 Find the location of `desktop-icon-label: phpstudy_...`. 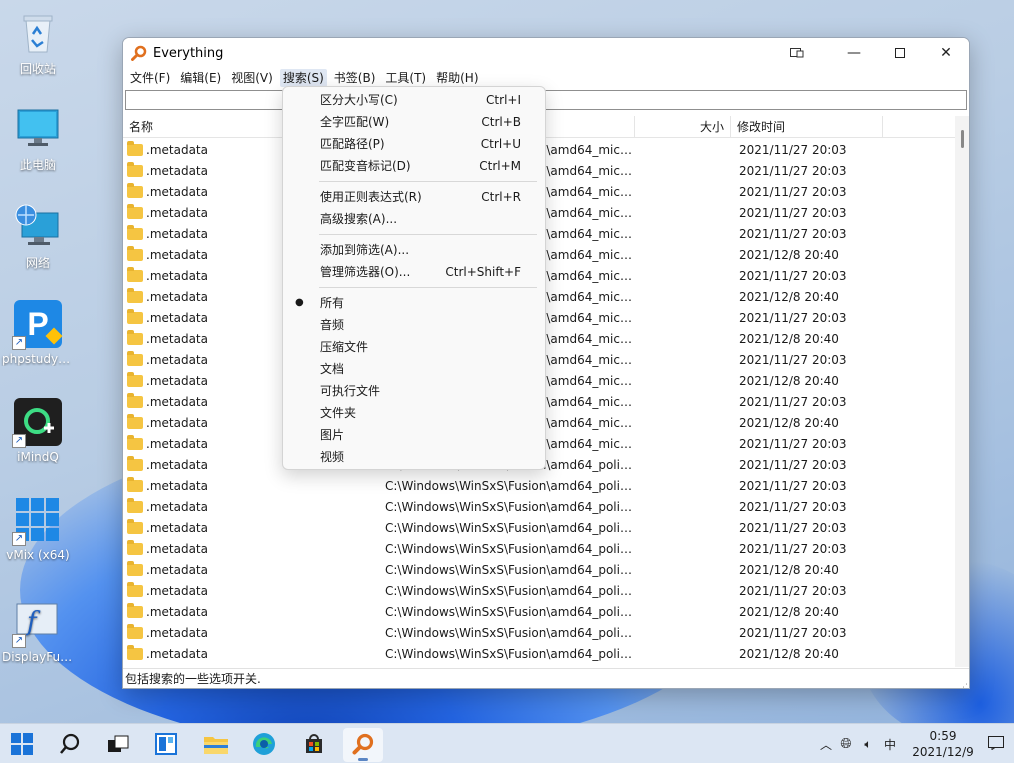

desktop-icon-label: phpstudy_... is located at coordinates (39, 359).